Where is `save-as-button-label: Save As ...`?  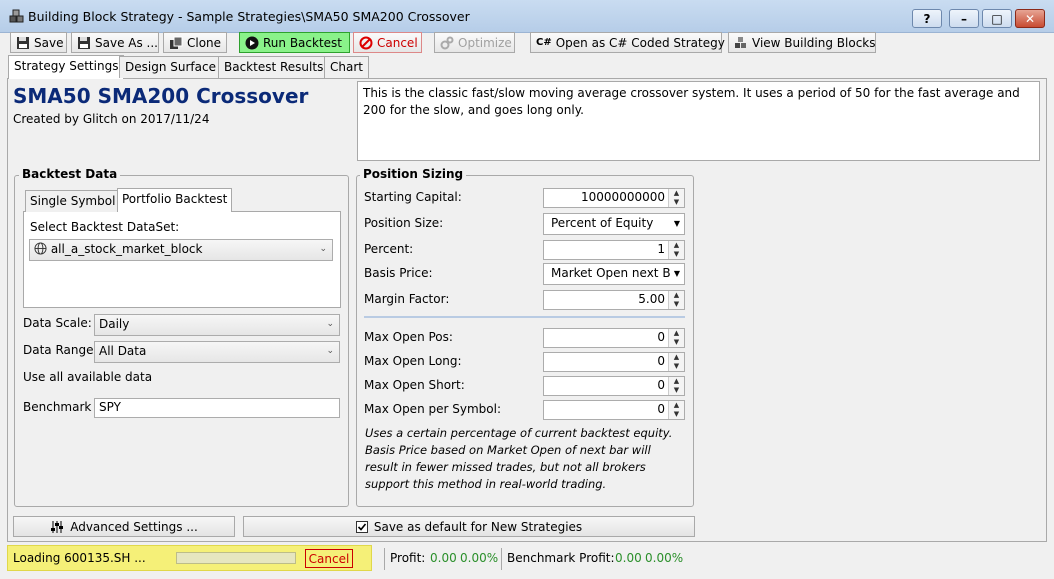
save-as-button-label: Save As ... is located at coordinates (126, 42).